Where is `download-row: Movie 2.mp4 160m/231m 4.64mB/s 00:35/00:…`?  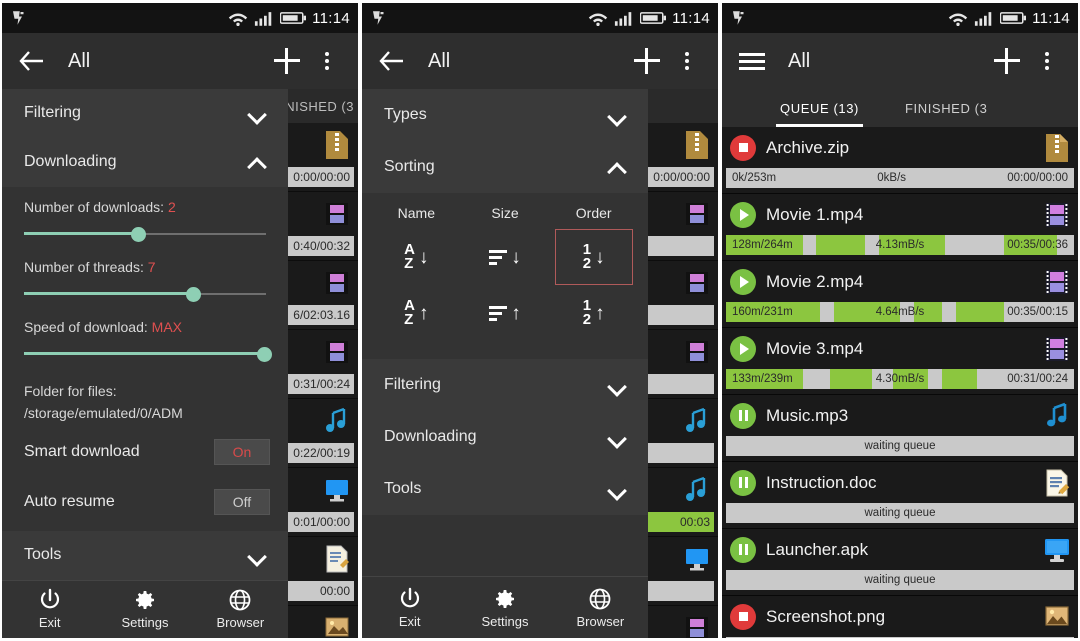
download-row: Movie 2.mp4 160m/231m 4.64mB/s 00:35/00:… is located at coordinates (900, 294).